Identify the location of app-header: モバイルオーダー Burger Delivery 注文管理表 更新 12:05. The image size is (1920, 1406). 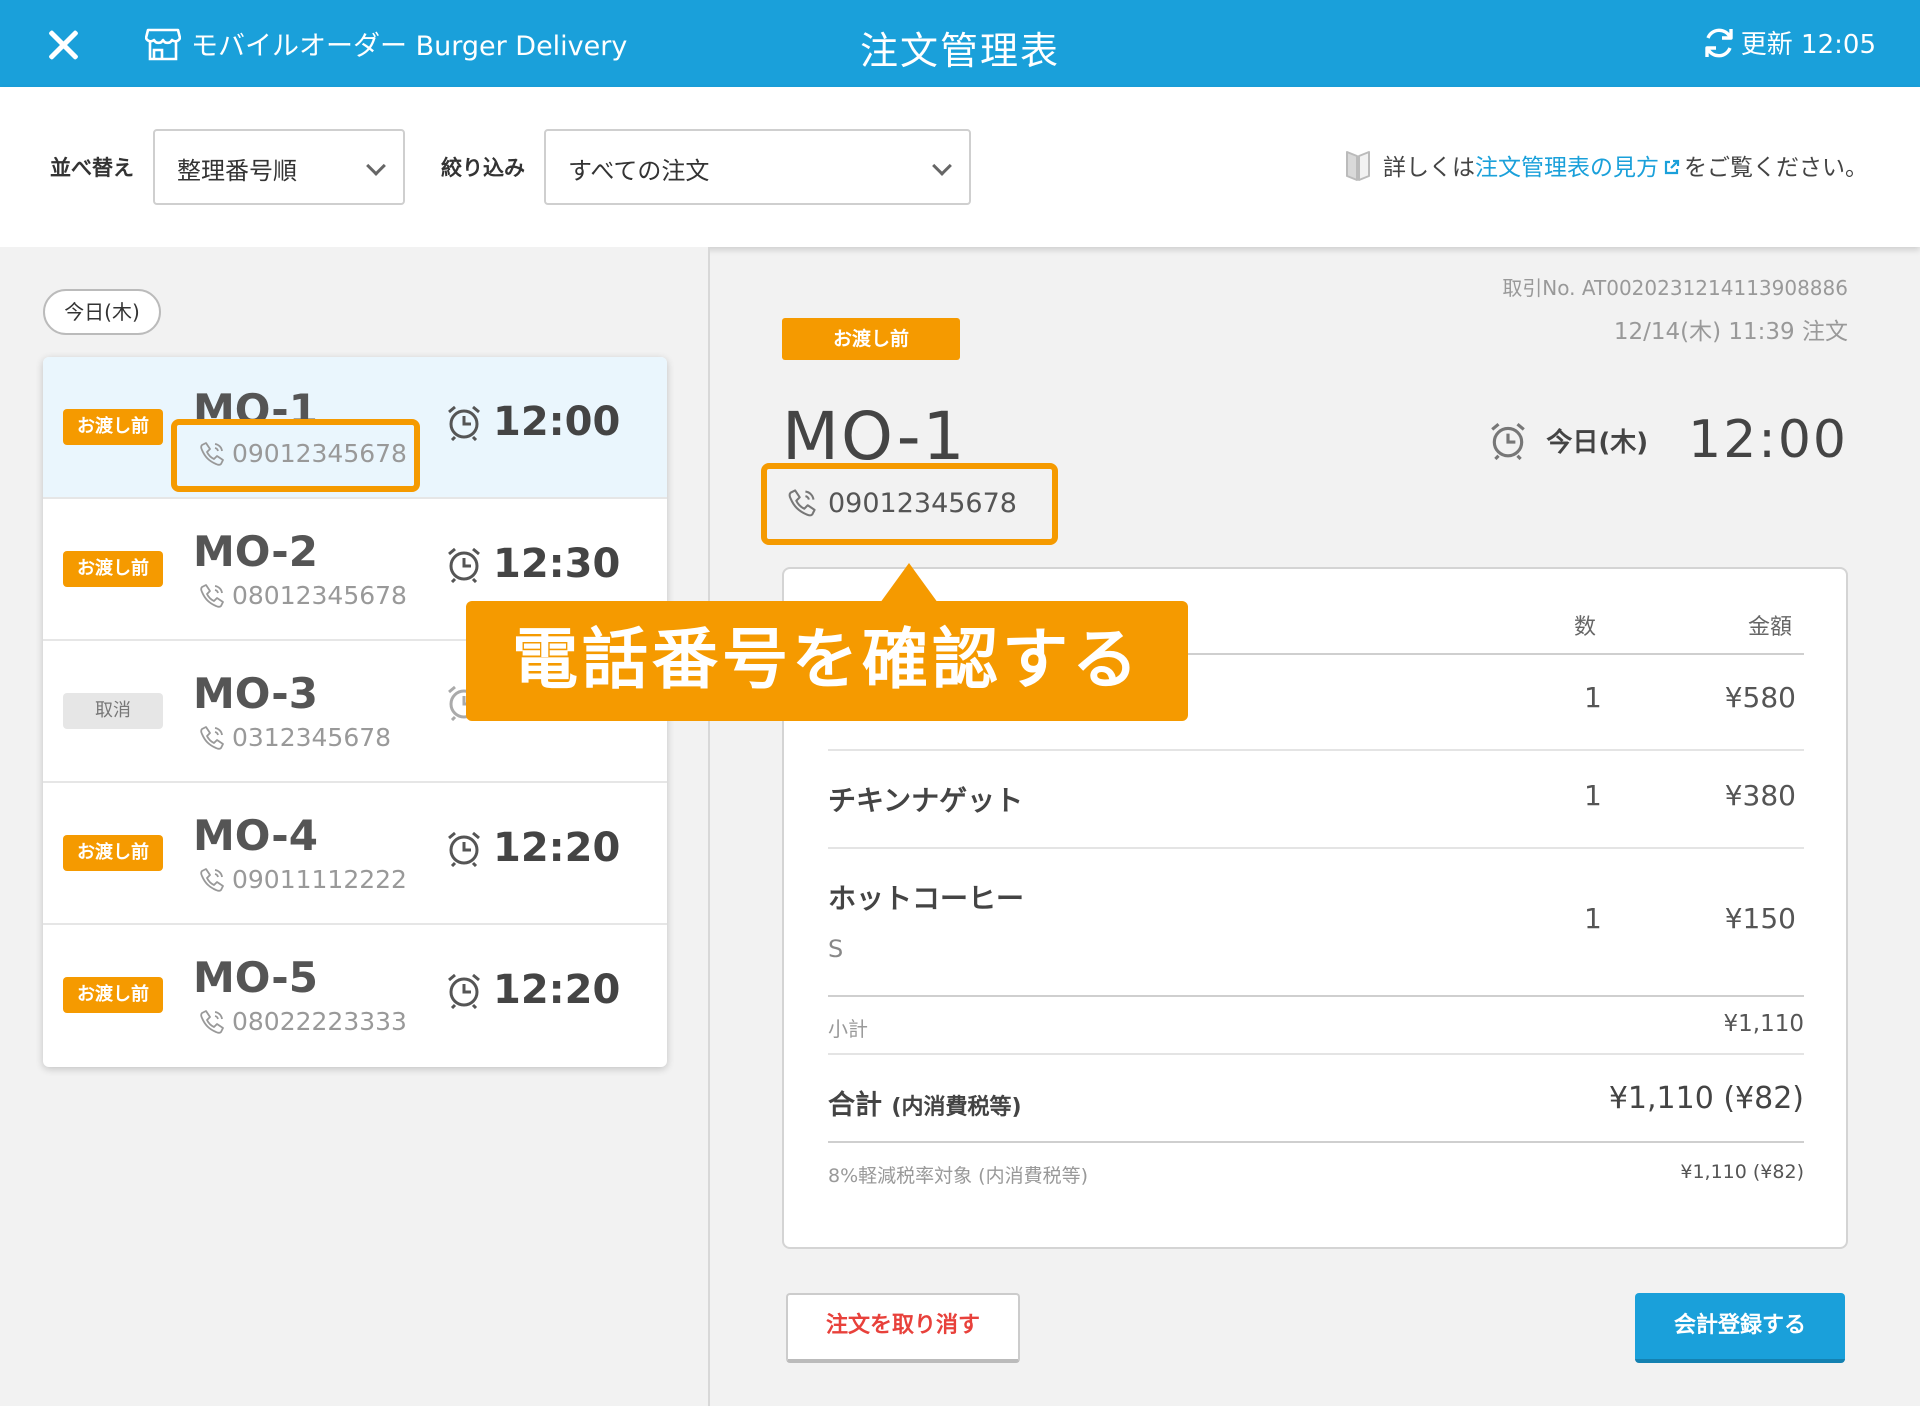
(960, 43).